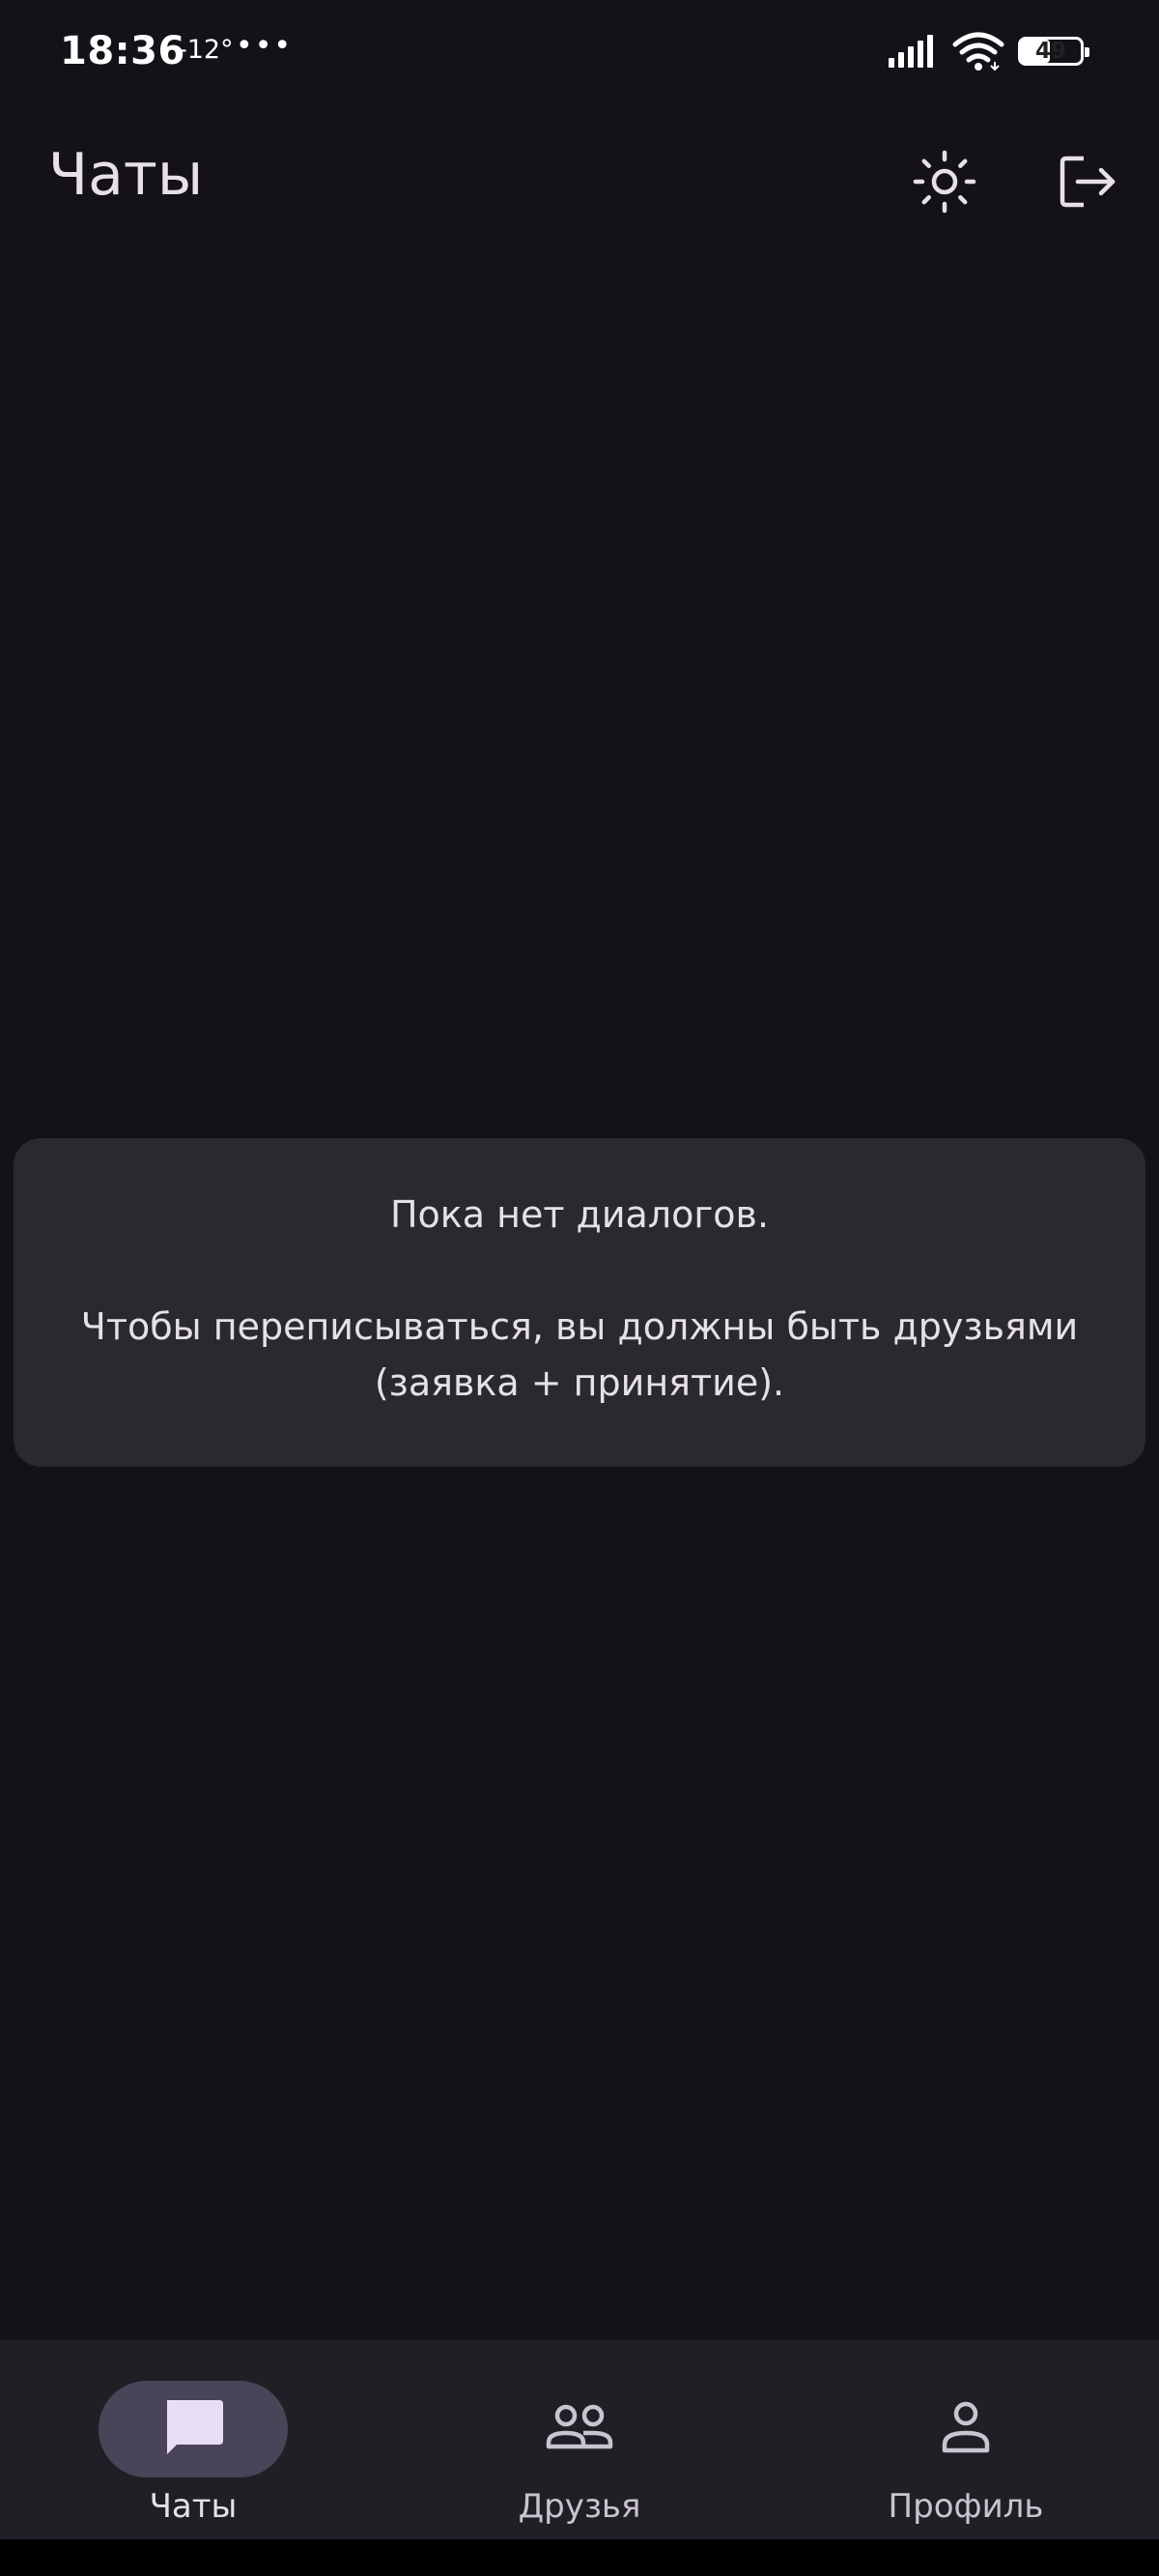  I want to click on cellular-signal-icon, so click(914, 54).